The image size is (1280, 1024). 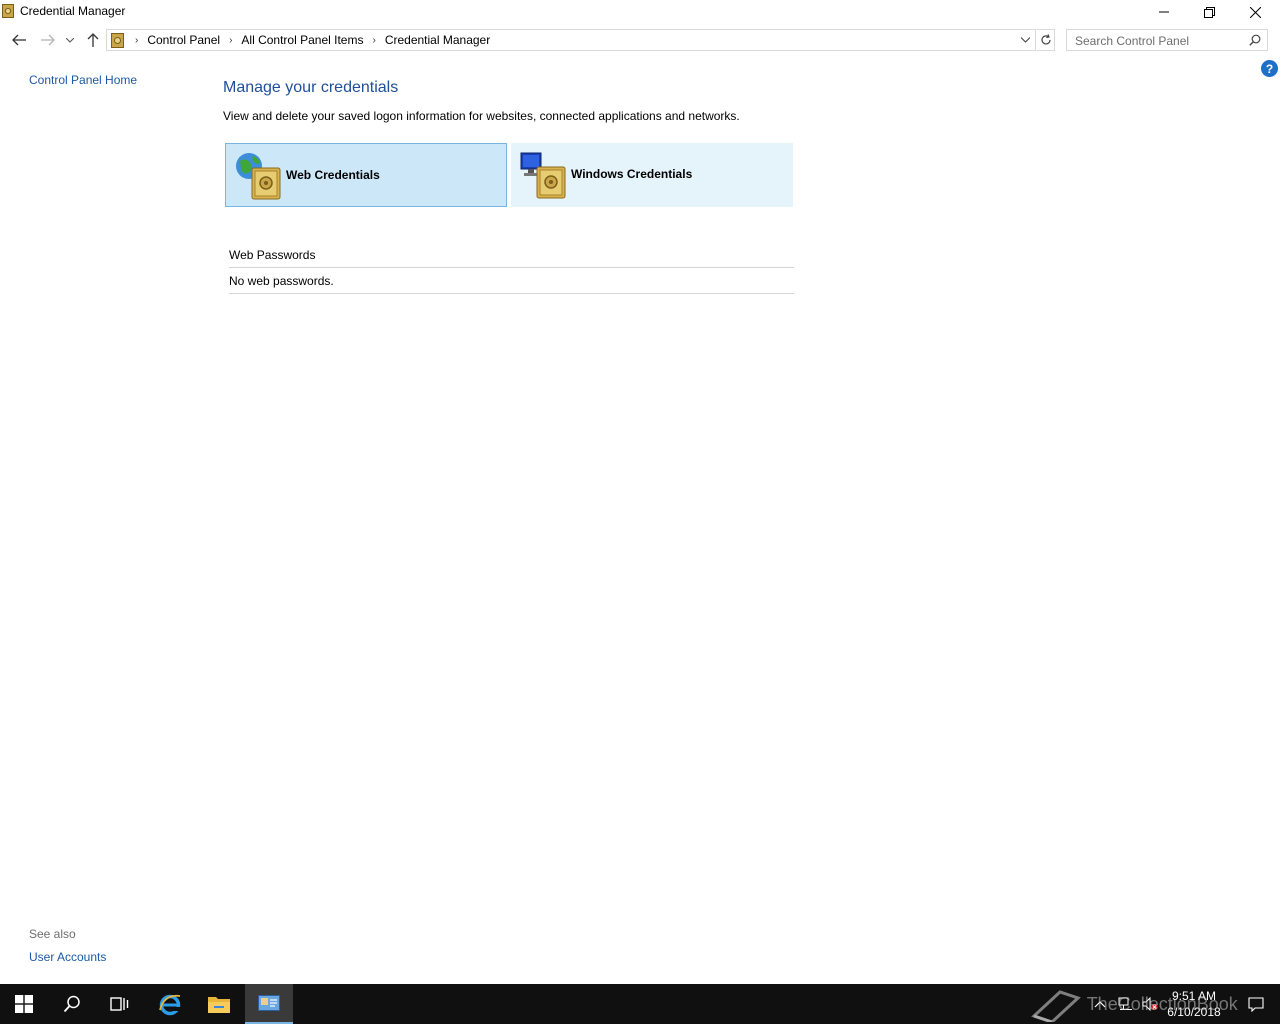 I want to click on start-icon, so click(x=24, y=1004).